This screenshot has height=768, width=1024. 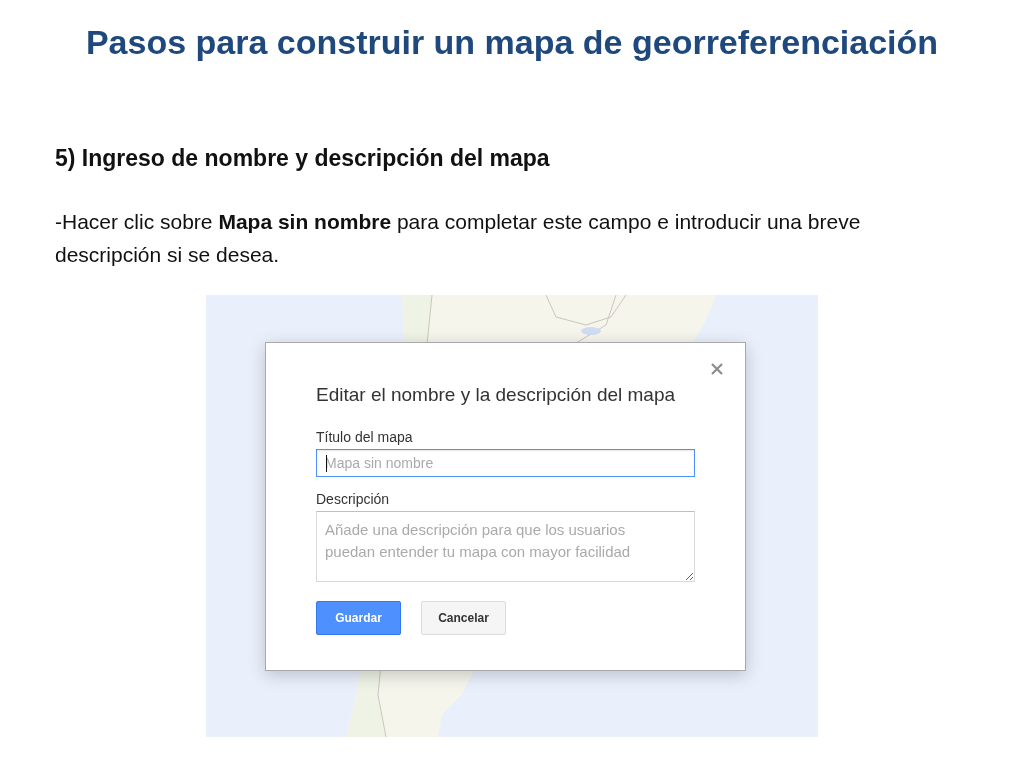 I want to click on instruction-text: -Hacer clic sobre Mapa sin nombre para completar este campo e introducir una breve descripción si se desea., so click(x=458, y=238).